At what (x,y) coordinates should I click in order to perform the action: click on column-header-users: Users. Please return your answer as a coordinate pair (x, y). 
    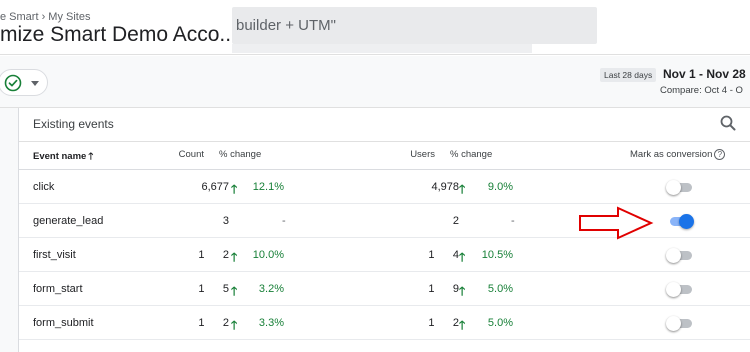
    Looking at the image, I should click on (422, 154).